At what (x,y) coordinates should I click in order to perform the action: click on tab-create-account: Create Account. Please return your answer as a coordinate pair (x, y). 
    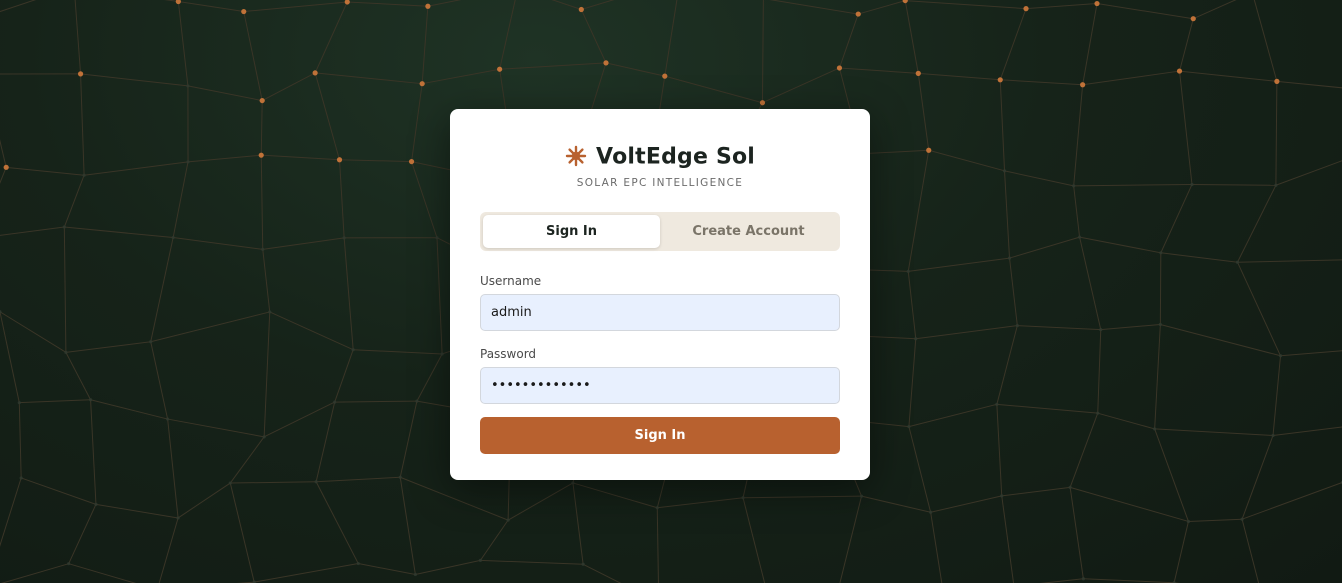
    Looking at the image, I should click on (748, 231).